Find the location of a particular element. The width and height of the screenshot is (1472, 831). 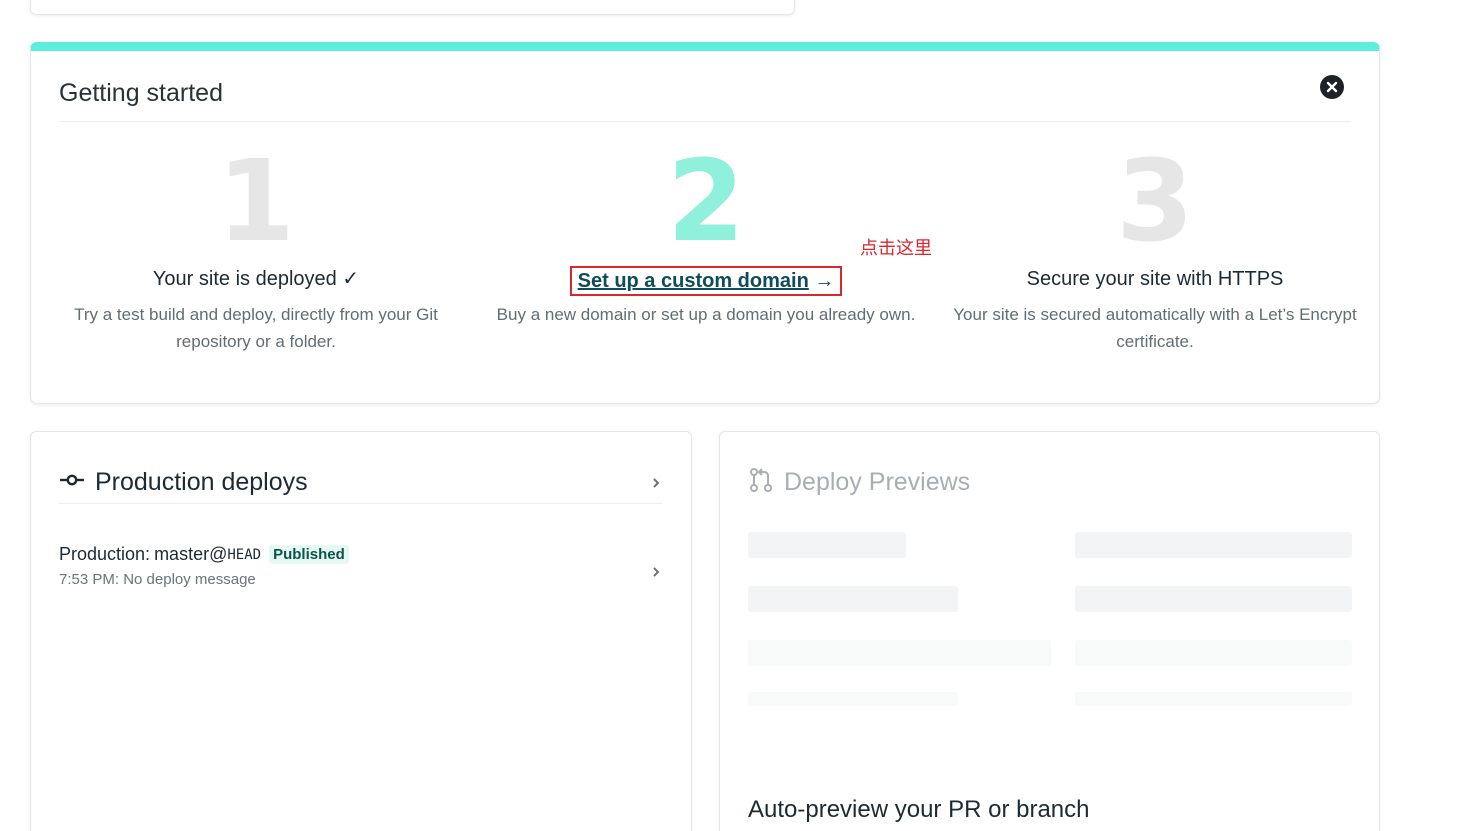

previous-card is located at coordinates (412, 7).